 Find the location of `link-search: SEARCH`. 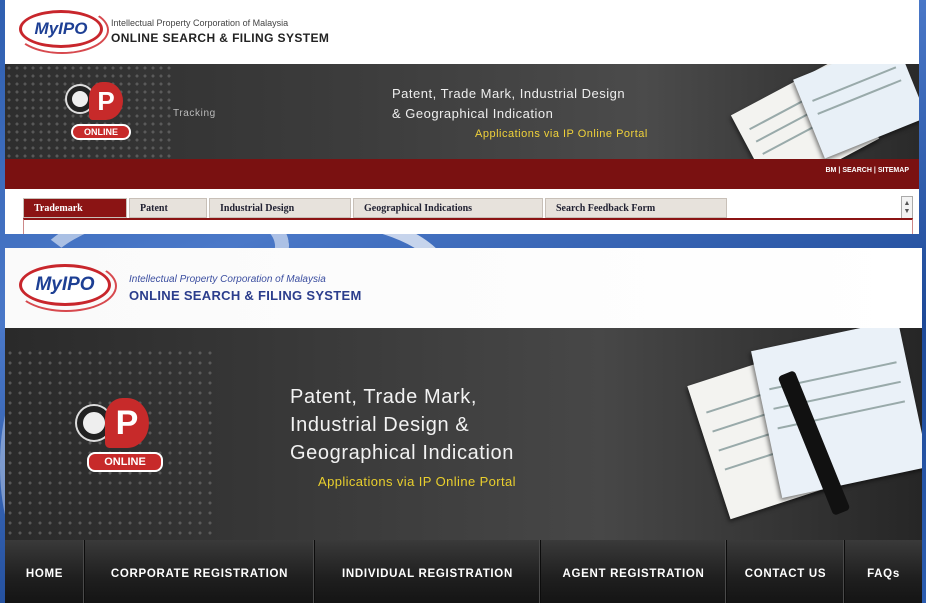

link-search: SEARCH is located at coordinates (857, 170).